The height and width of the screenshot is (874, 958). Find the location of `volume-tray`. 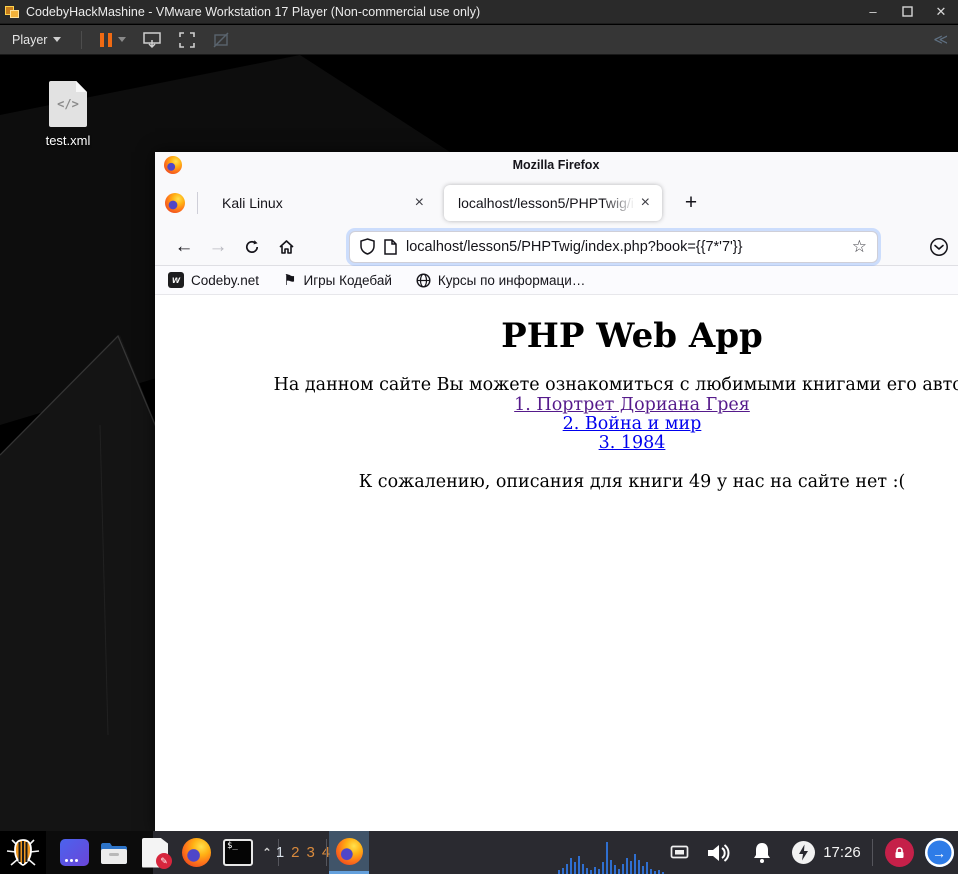

volume-tray is located at coordinates (719, 852).